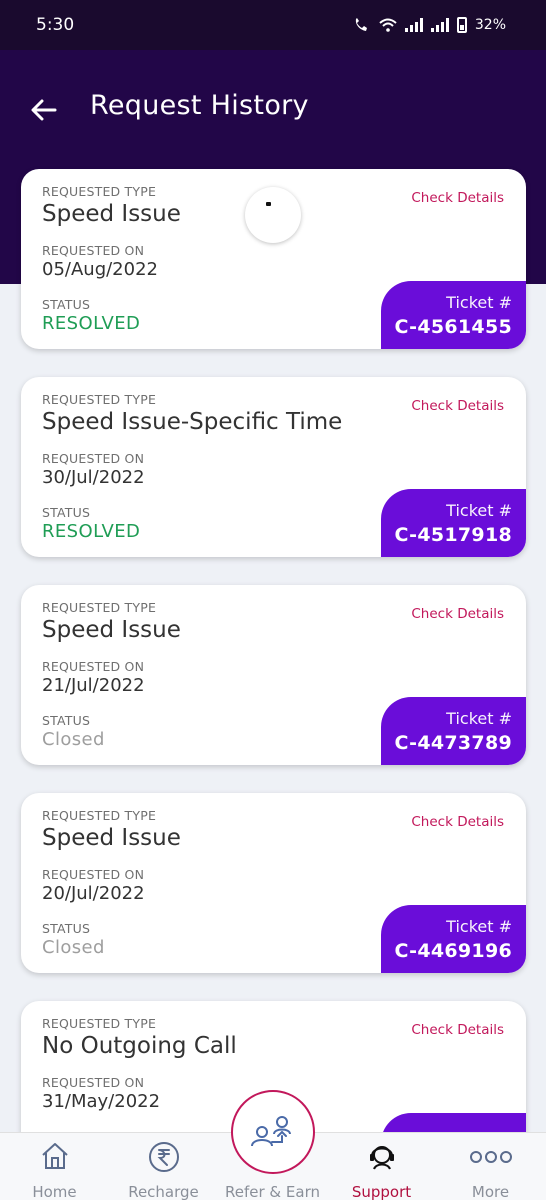  Describe the element at coordinates (93, 685) in the screenshot. I see `requested-on-value: 21/Jul/2022` at that location.